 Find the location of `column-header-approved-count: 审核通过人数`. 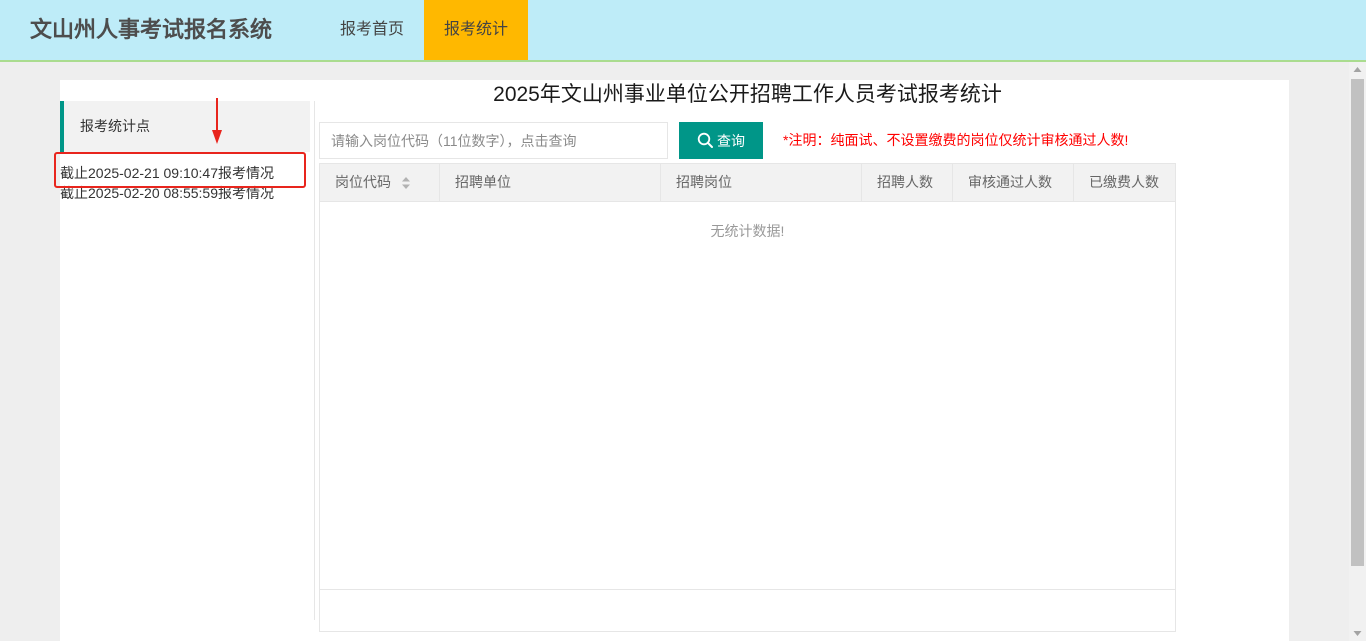

column-header-approved-count: 审核通过人数 is located at coordinates (1013, 182).